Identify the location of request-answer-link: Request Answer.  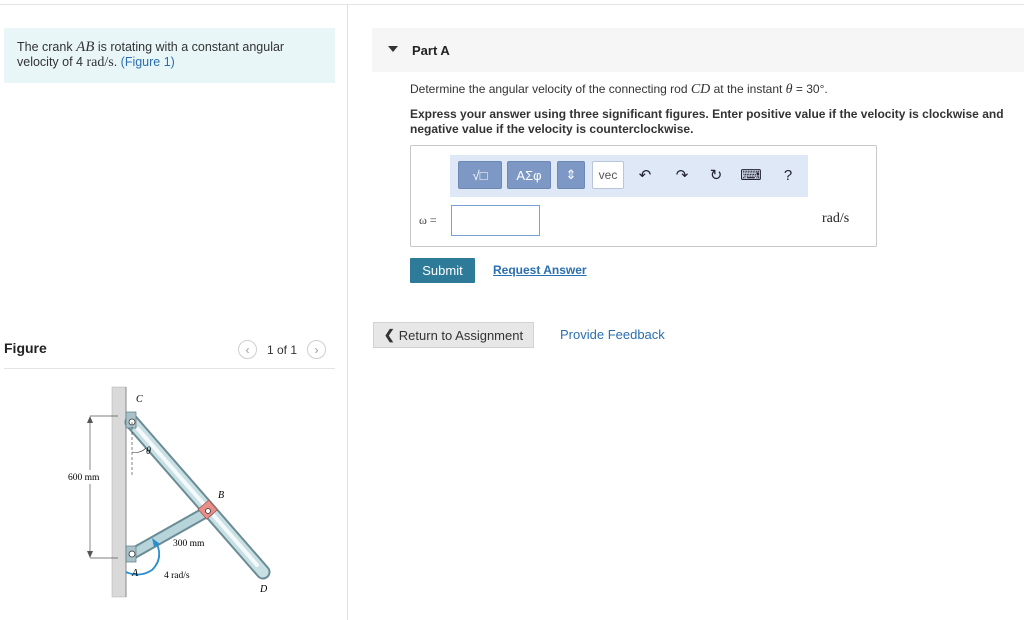
(540, 270).